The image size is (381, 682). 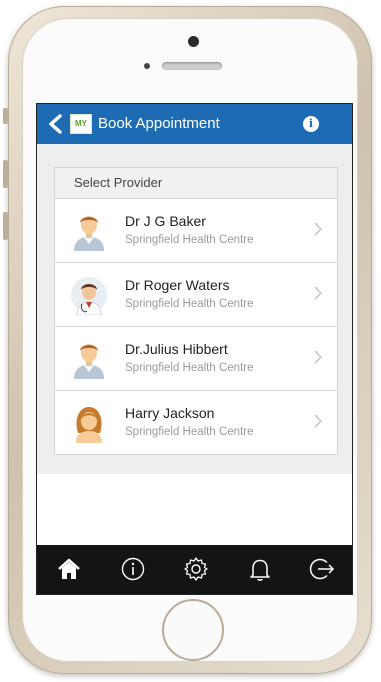 What do you see at coordinates (194, 510) in the screenshot?
I see `empty-area` at bounding box center [194, 510].